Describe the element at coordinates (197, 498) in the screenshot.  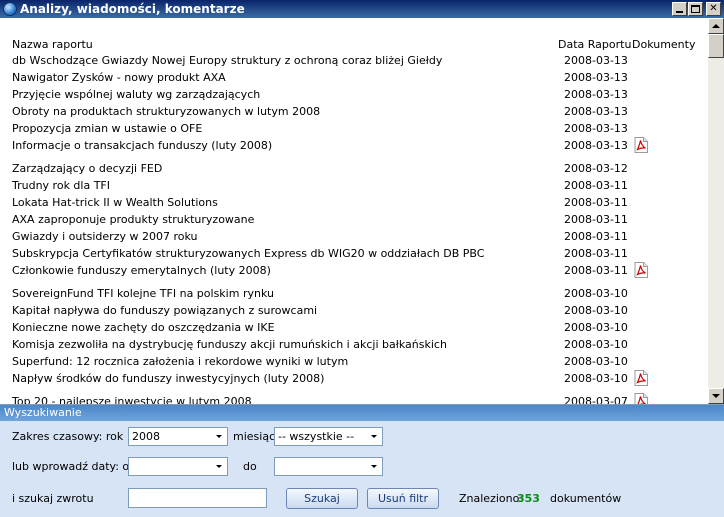
I see `phrase-input` at that location.